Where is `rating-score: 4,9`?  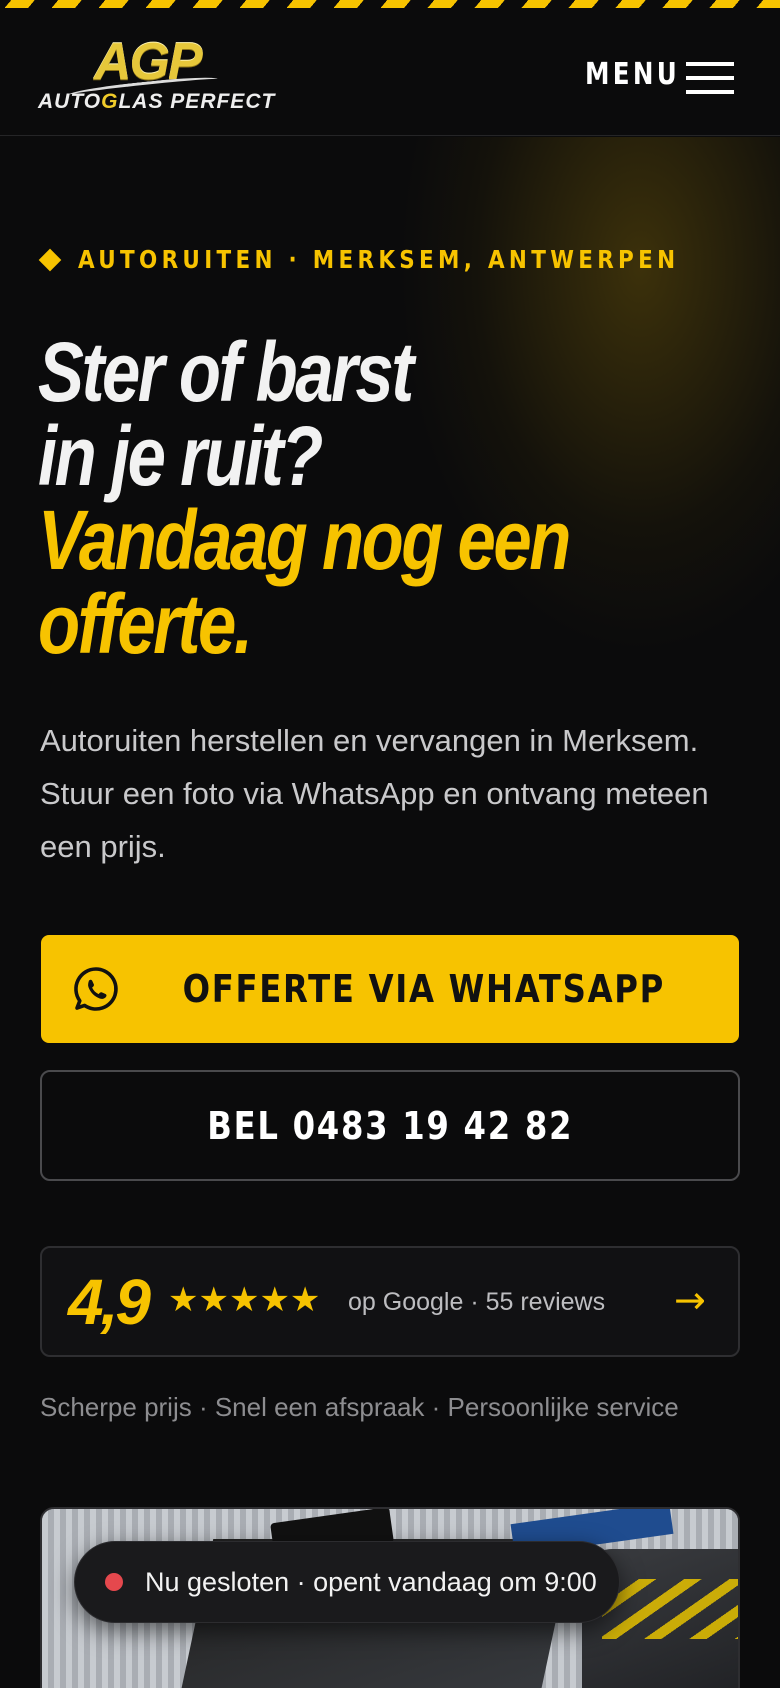
rating-score: 4,9 is located at coordinates (109, 1302).